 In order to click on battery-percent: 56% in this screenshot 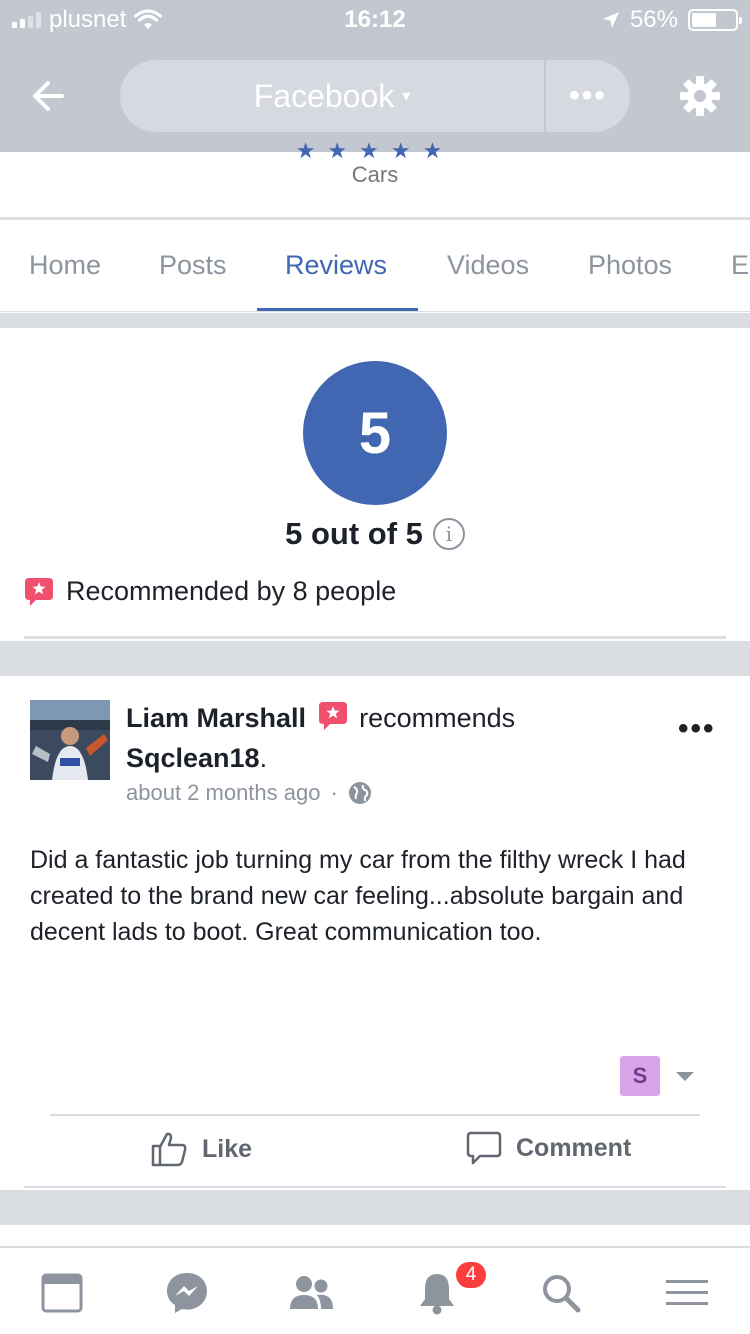, I will do `click(653, 19)`.